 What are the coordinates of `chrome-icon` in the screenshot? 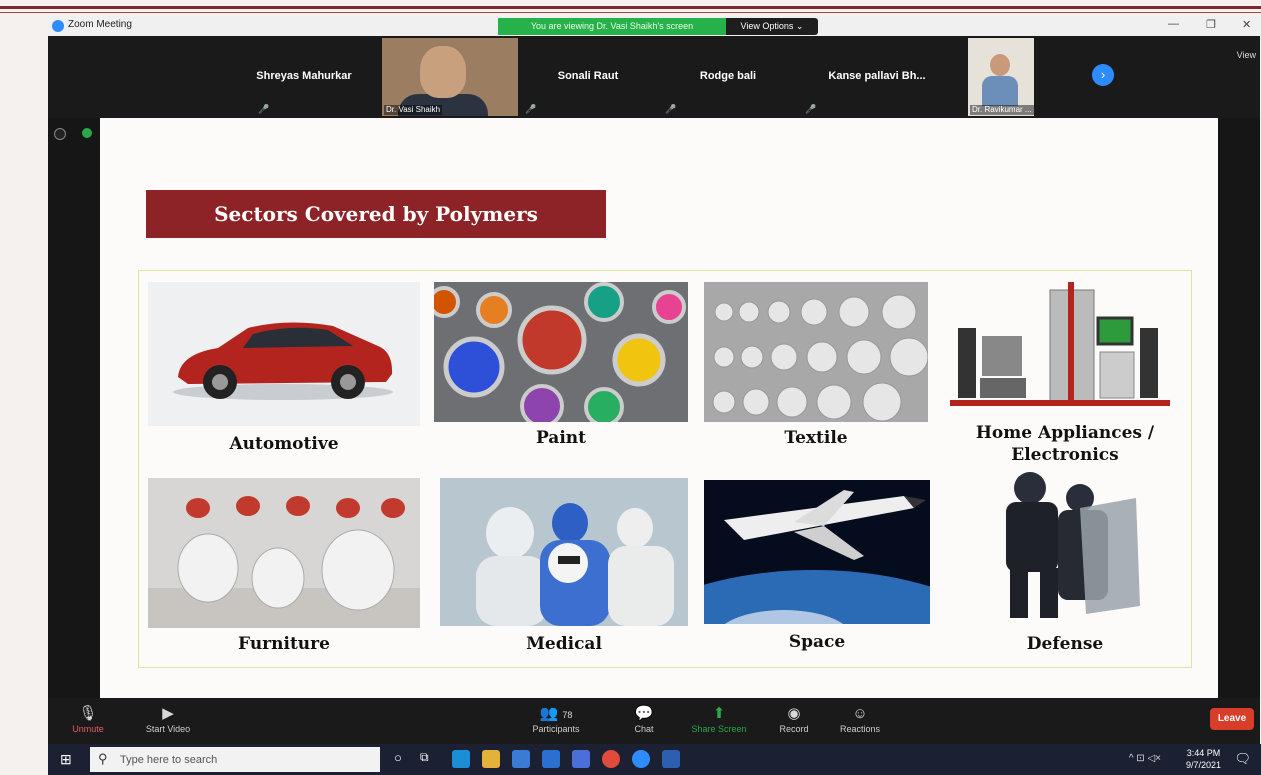 It's located at (611, 759).